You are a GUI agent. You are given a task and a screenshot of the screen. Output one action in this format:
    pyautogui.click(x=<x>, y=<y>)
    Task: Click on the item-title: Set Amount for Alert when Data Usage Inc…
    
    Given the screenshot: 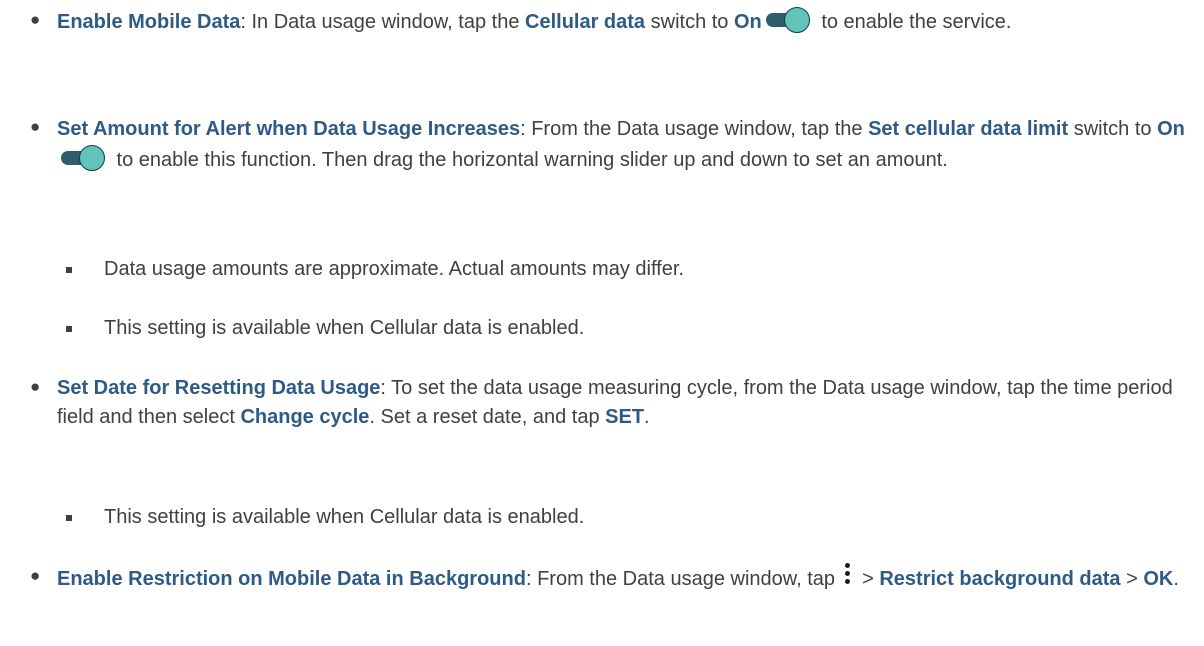 What is the action you would take?
    pyautogui.click(x=289, y=129)
    